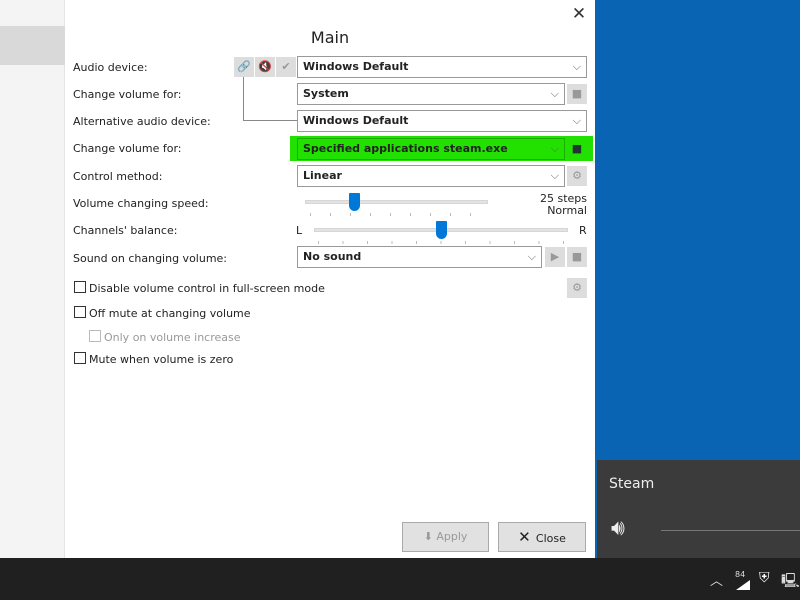  Describe the element at coordinates (322, 175) in the screenshot. I see `control-method-value: Linear` at that location.